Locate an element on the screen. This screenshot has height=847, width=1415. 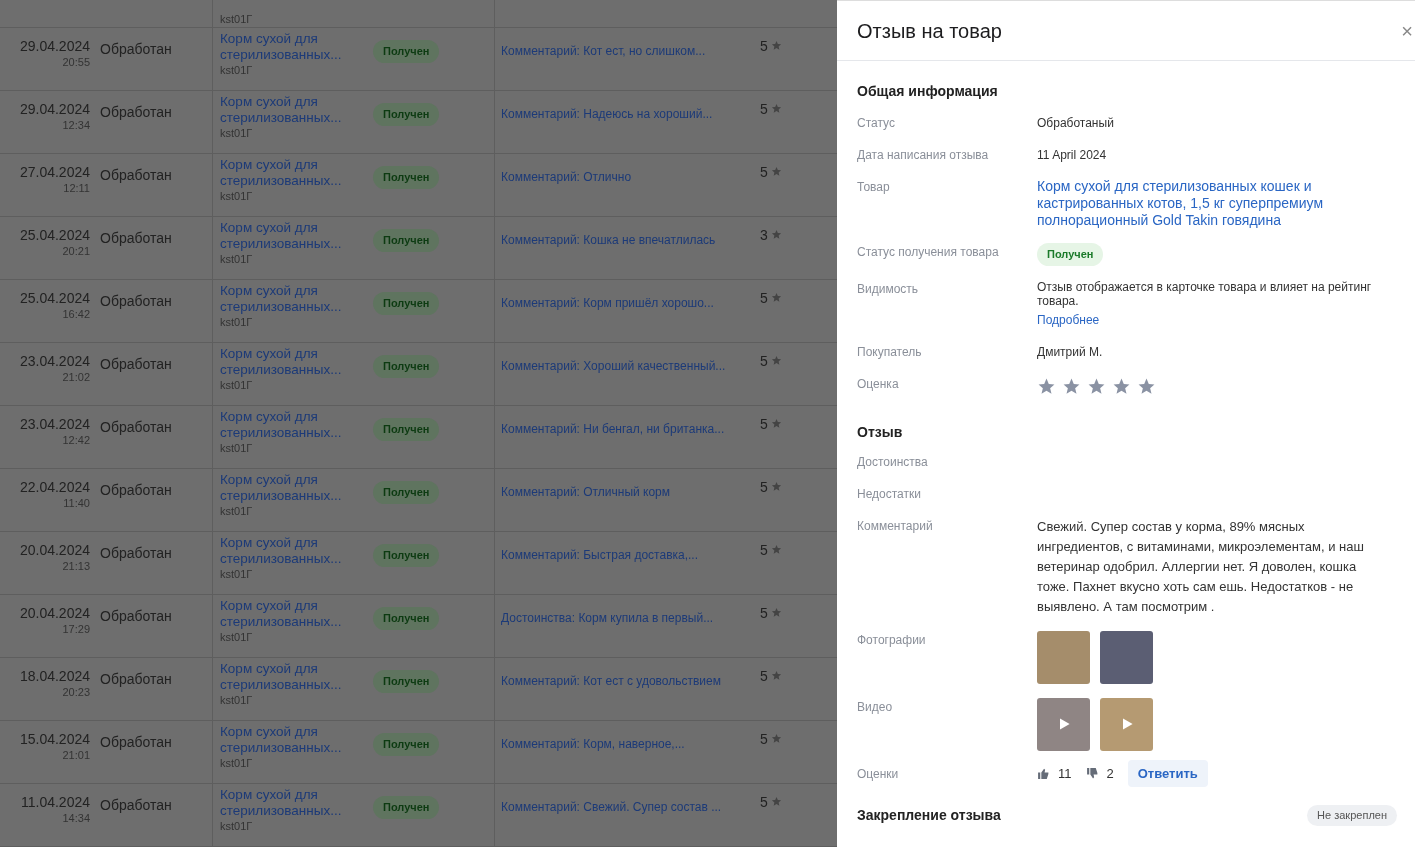
field-label: Недостатки is located at coordinates (889, 494).